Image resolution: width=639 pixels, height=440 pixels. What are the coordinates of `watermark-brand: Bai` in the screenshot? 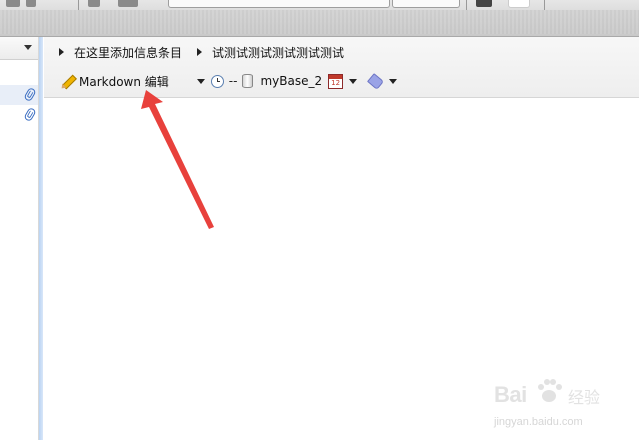 It's located at (510, 394).